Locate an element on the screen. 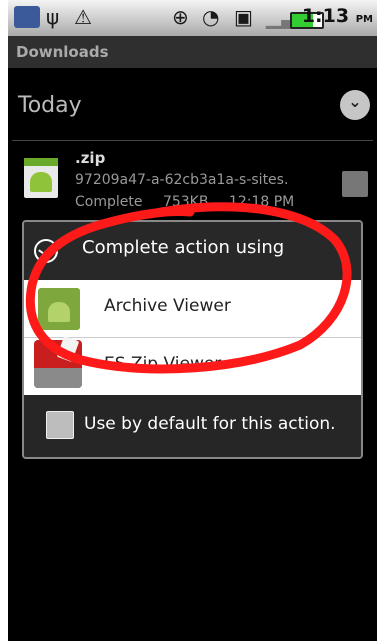 This screenshot has width=381, height=641. section-header-today: Today ⌄ is located at coordinates (192, 104).